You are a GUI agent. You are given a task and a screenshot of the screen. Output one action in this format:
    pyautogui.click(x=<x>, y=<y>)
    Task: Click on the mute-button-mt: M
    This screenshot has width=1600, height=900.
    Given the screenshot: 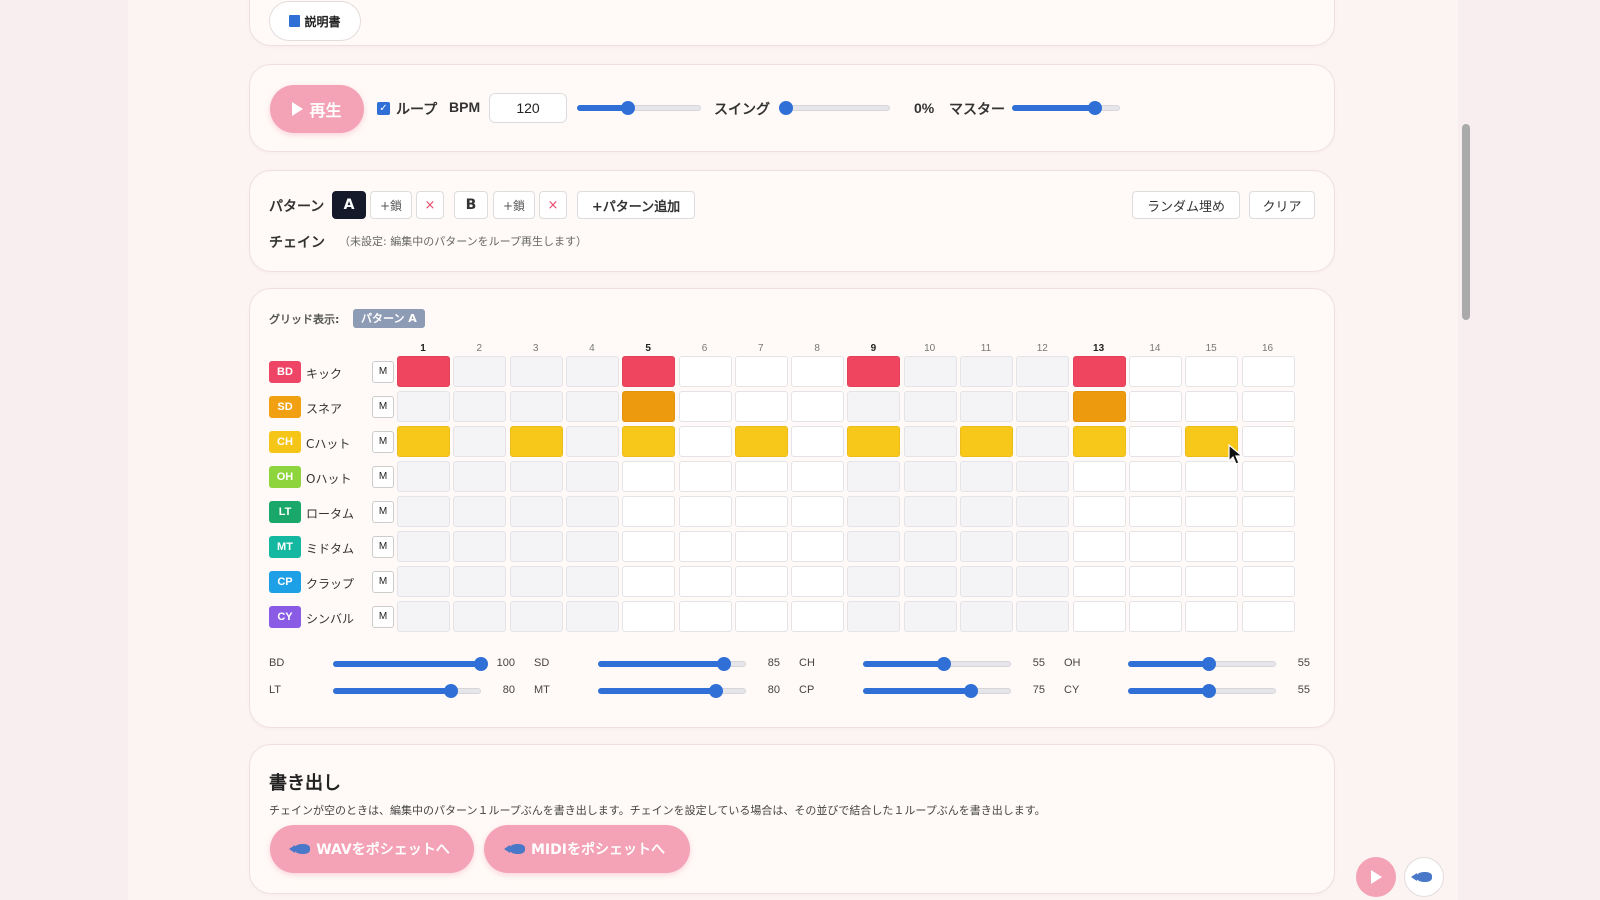 What is the action you would take?
    pyautogui.click(x=383, y=547)
    